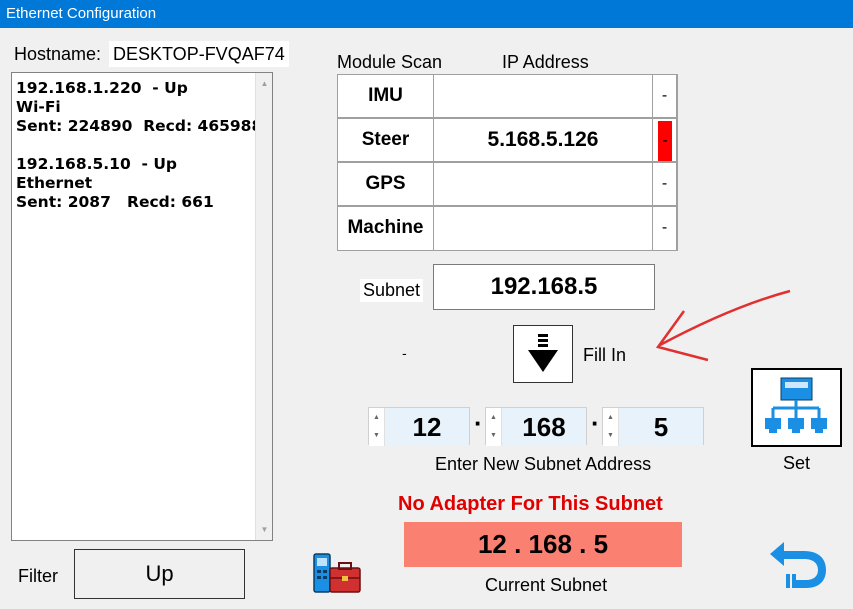  What do you see at coordinates (543, 228) in the screenshot?
I see `module-ip-machine` at bounding box center [543, 228].